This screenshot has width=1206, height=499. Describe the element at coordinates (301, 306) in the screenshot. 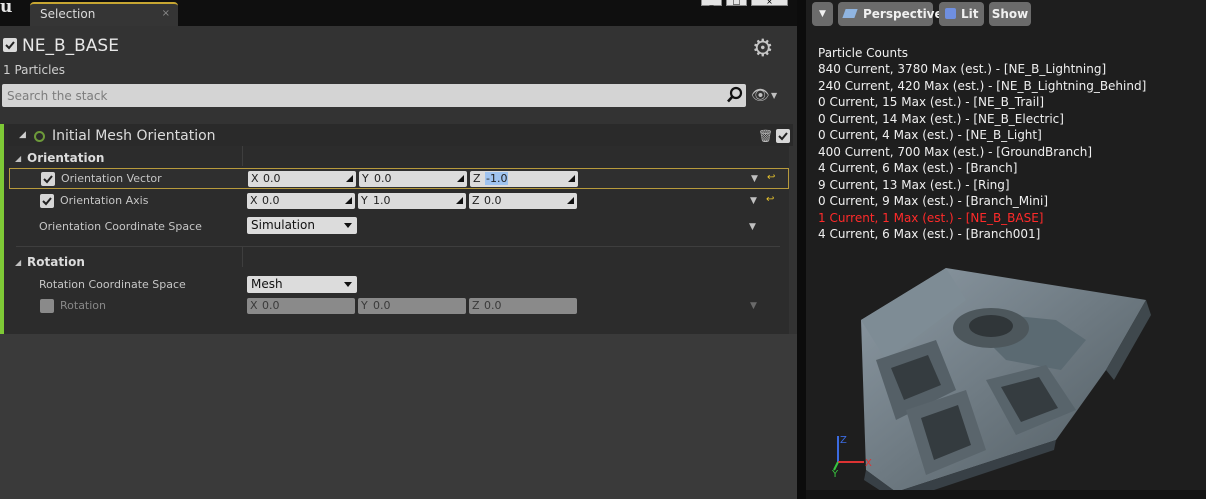

I see `rotation-x-field: X 0.0` at that location.